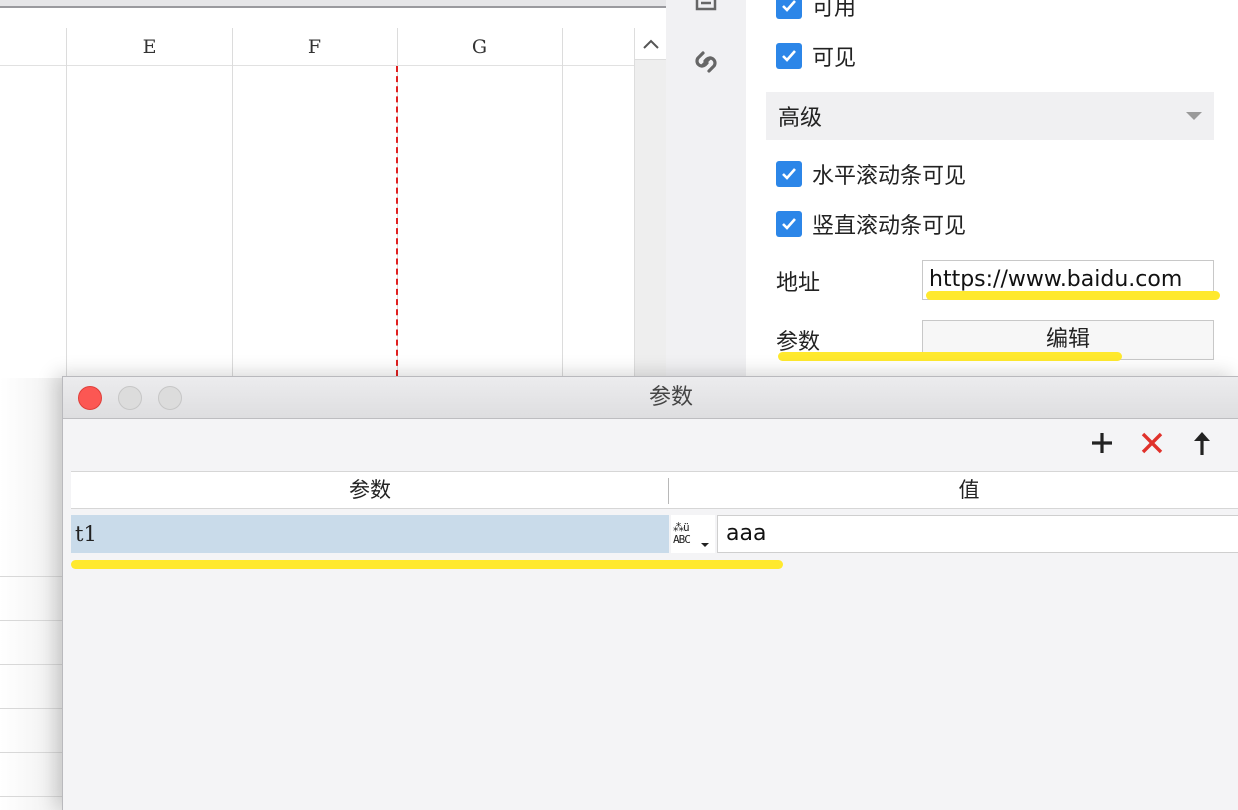 The height and width of the screenshot is (810, 1238). I want to click on page-break-line, so click(397, 221).